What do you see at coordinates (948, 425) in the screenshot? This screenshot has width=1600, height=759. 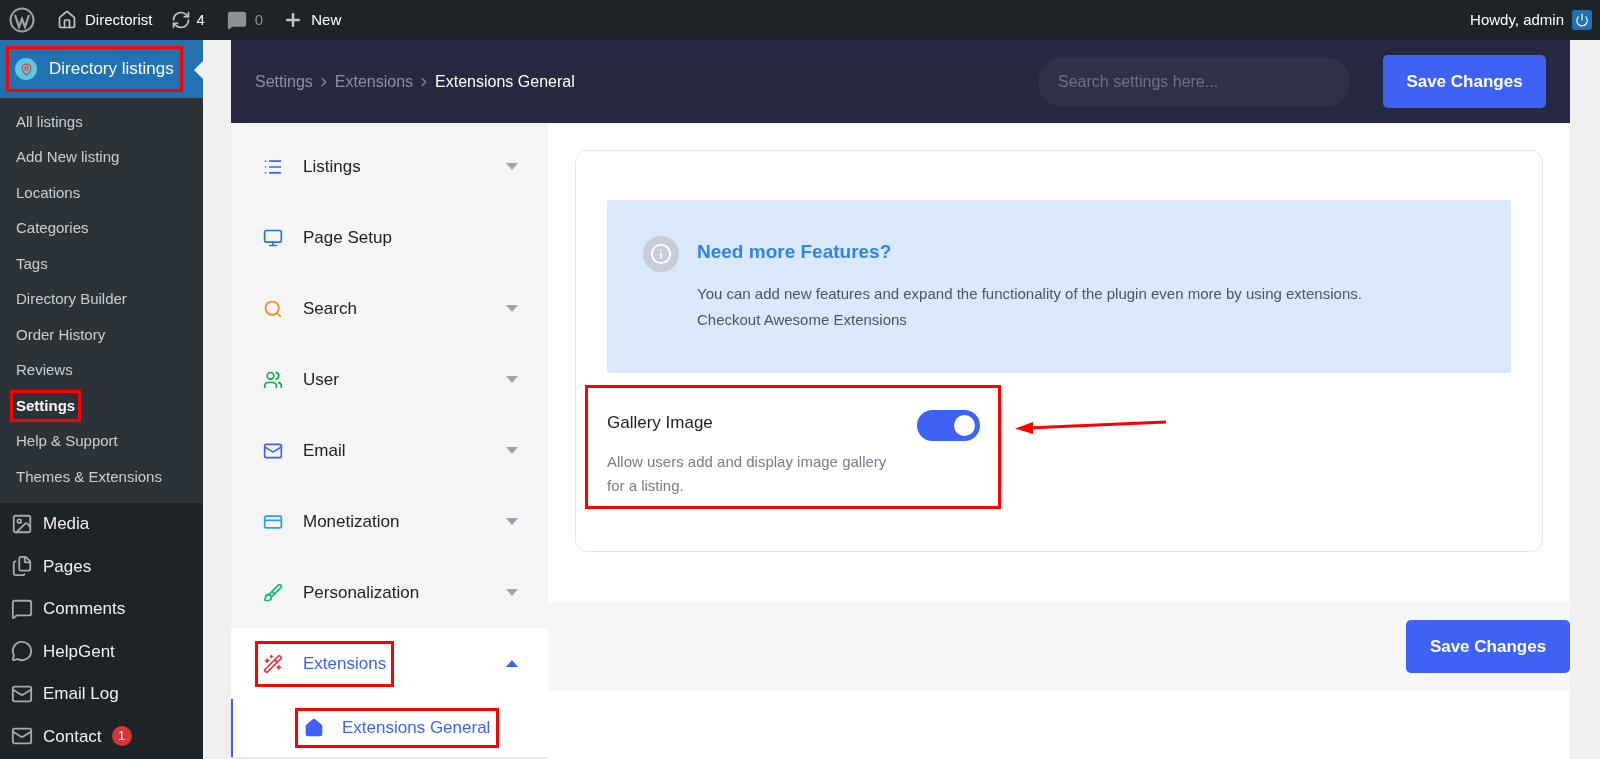 I see `toggle-switch` at bounding box center [948, 425].